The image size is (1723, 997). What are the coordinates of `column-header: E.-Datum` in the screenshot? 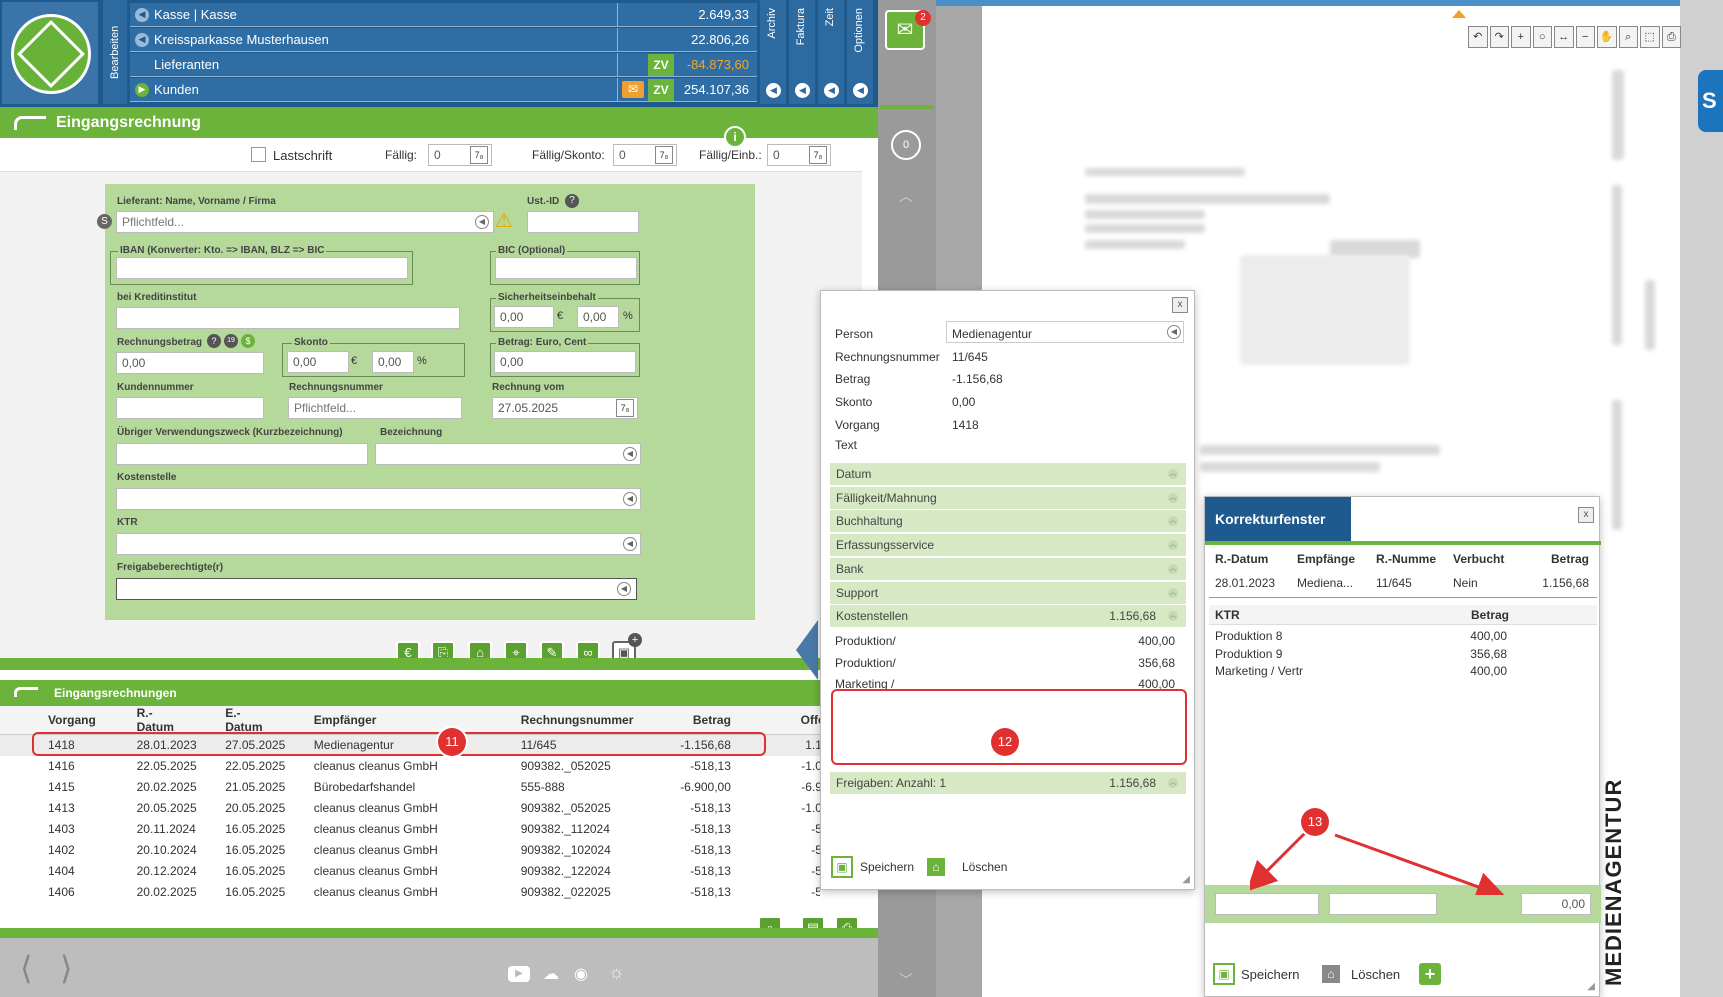 It's located at (221, 720).